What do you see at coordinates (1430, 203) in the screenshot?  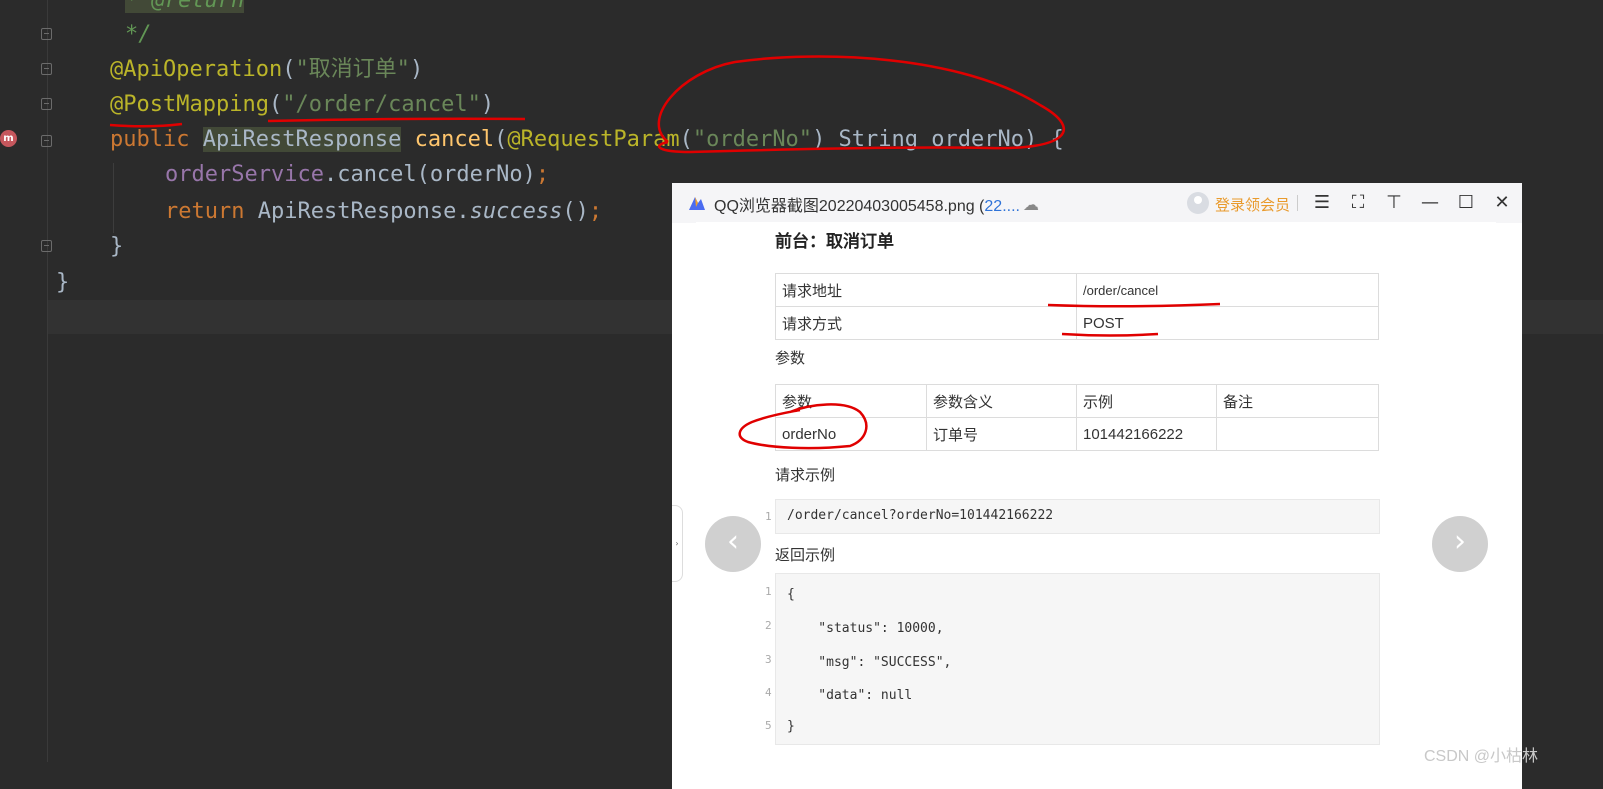 I see `minimize-icon: —` at bounding box center [1430, 203].